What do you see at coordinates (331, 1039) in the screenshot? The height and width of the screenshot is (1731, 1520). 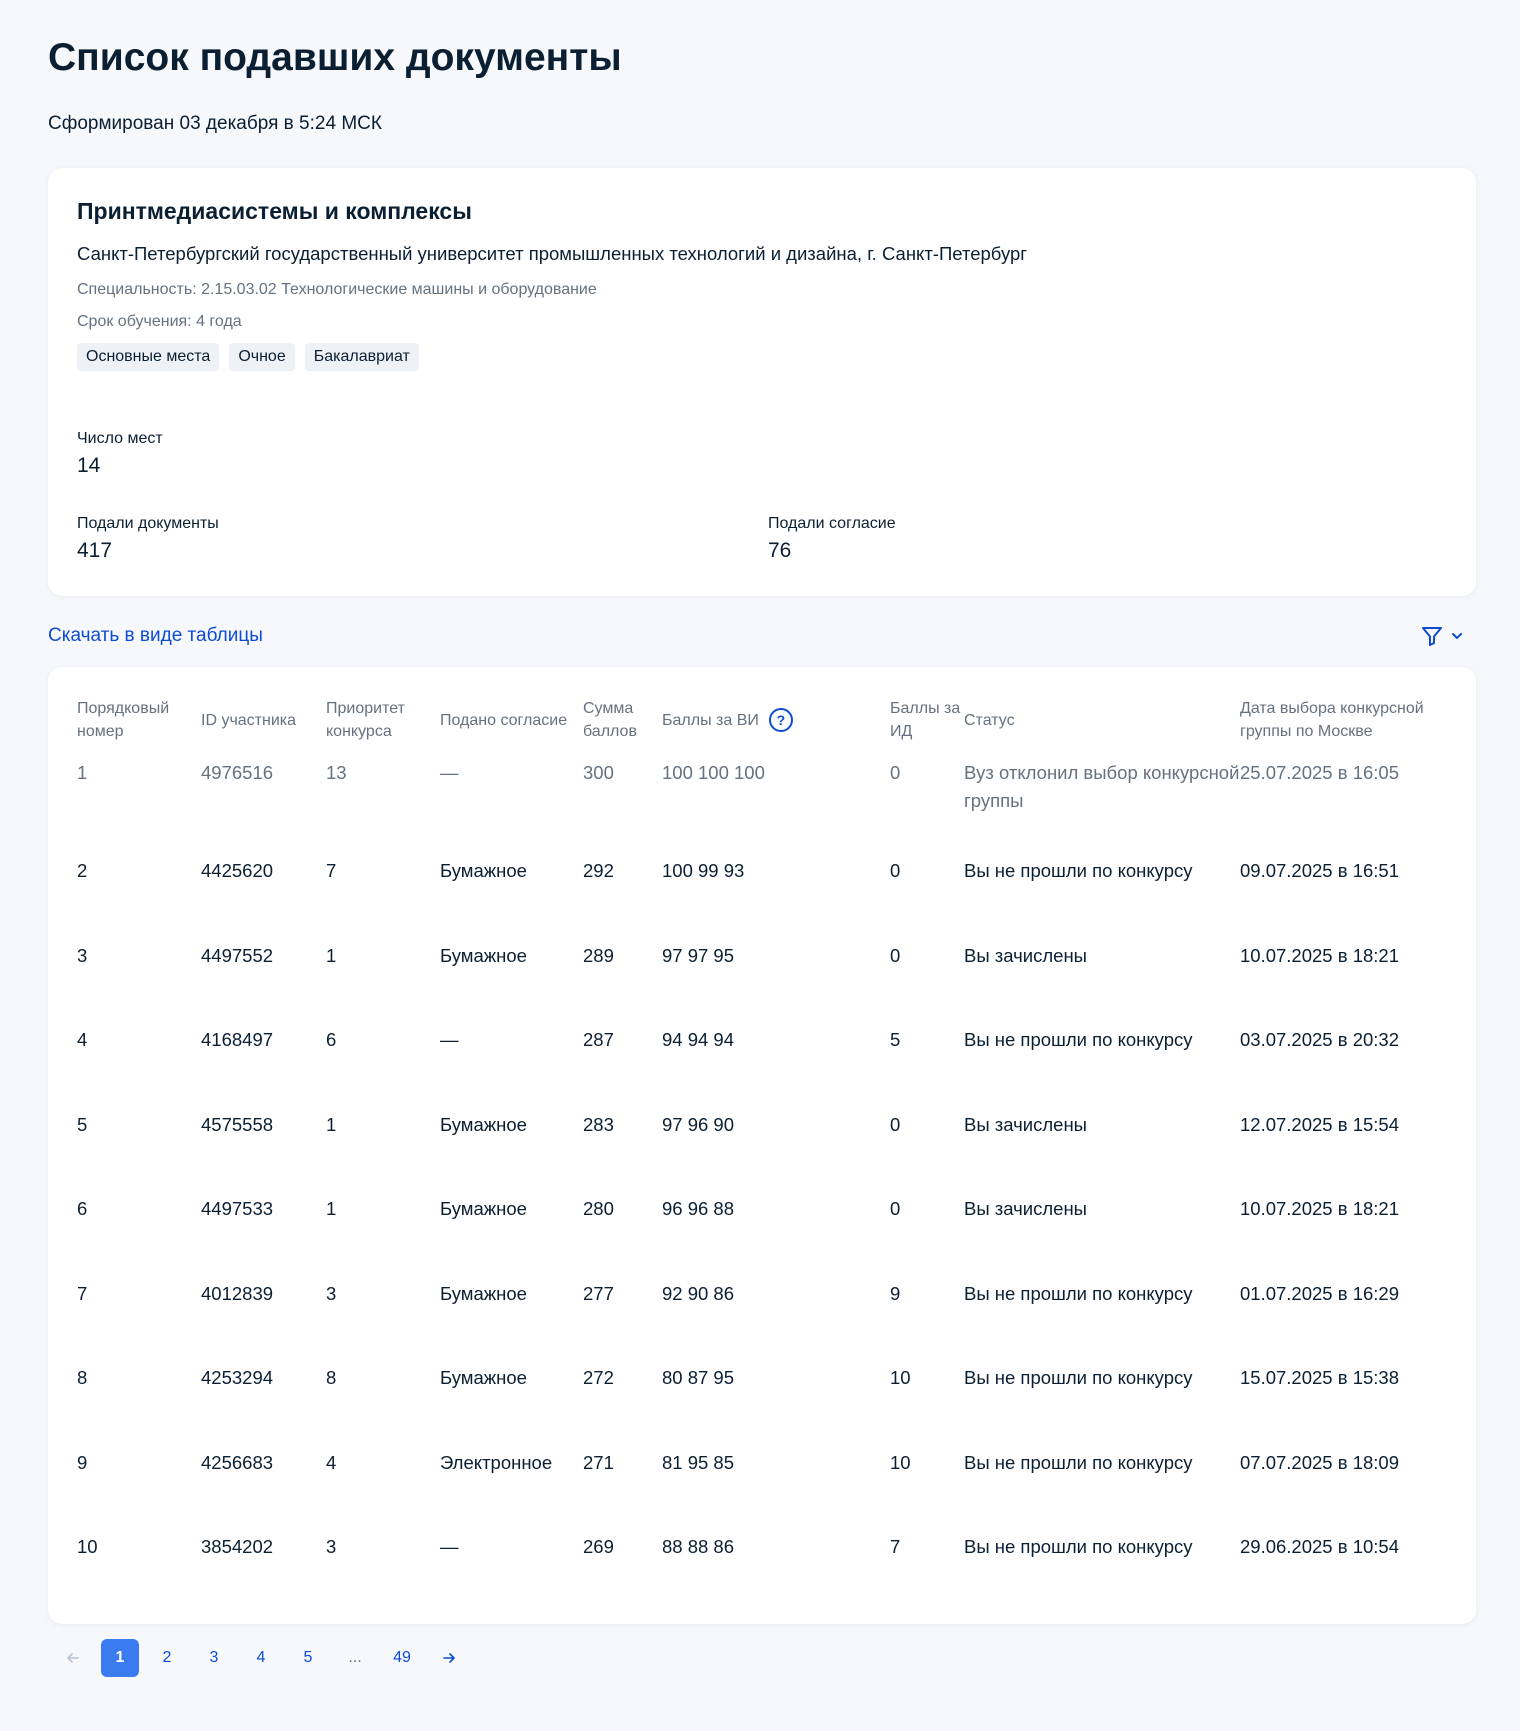 I see `cell-priority: 6` at bounding box center [331, 1039].